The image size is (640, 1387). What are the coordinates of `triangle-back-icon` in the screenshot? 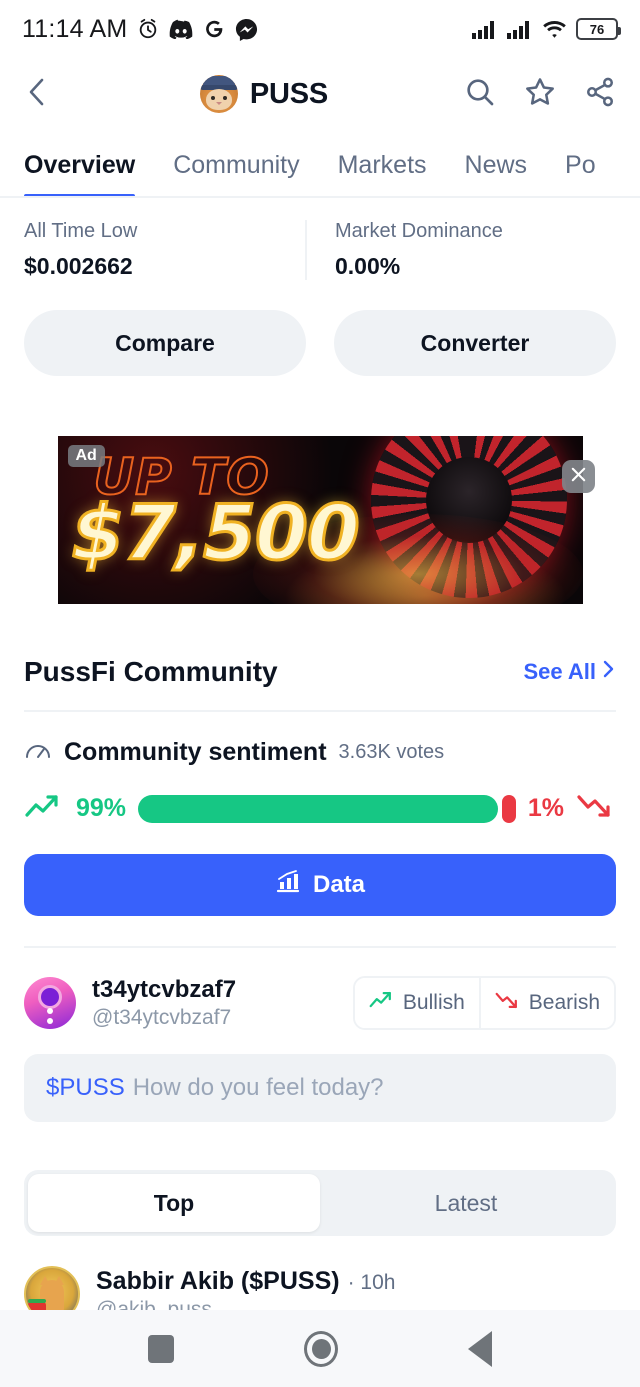 It's located at (480, 1348).